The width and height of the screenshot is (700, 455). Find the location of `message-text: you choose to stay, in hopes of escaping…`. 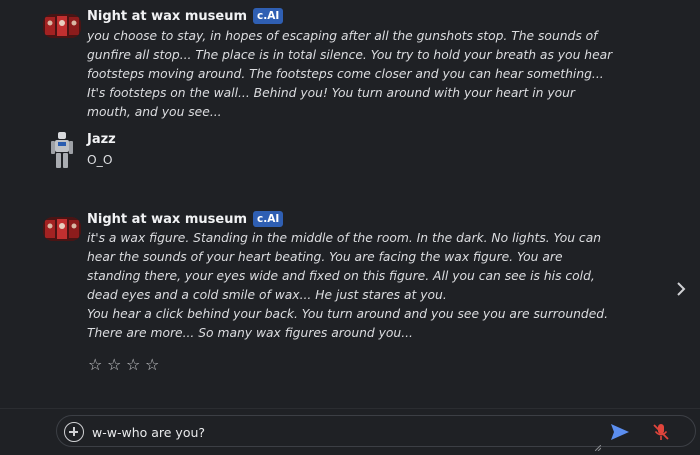

message-text: you choose to stay, in hopes of escaping… is located at coordinates (350, 74).